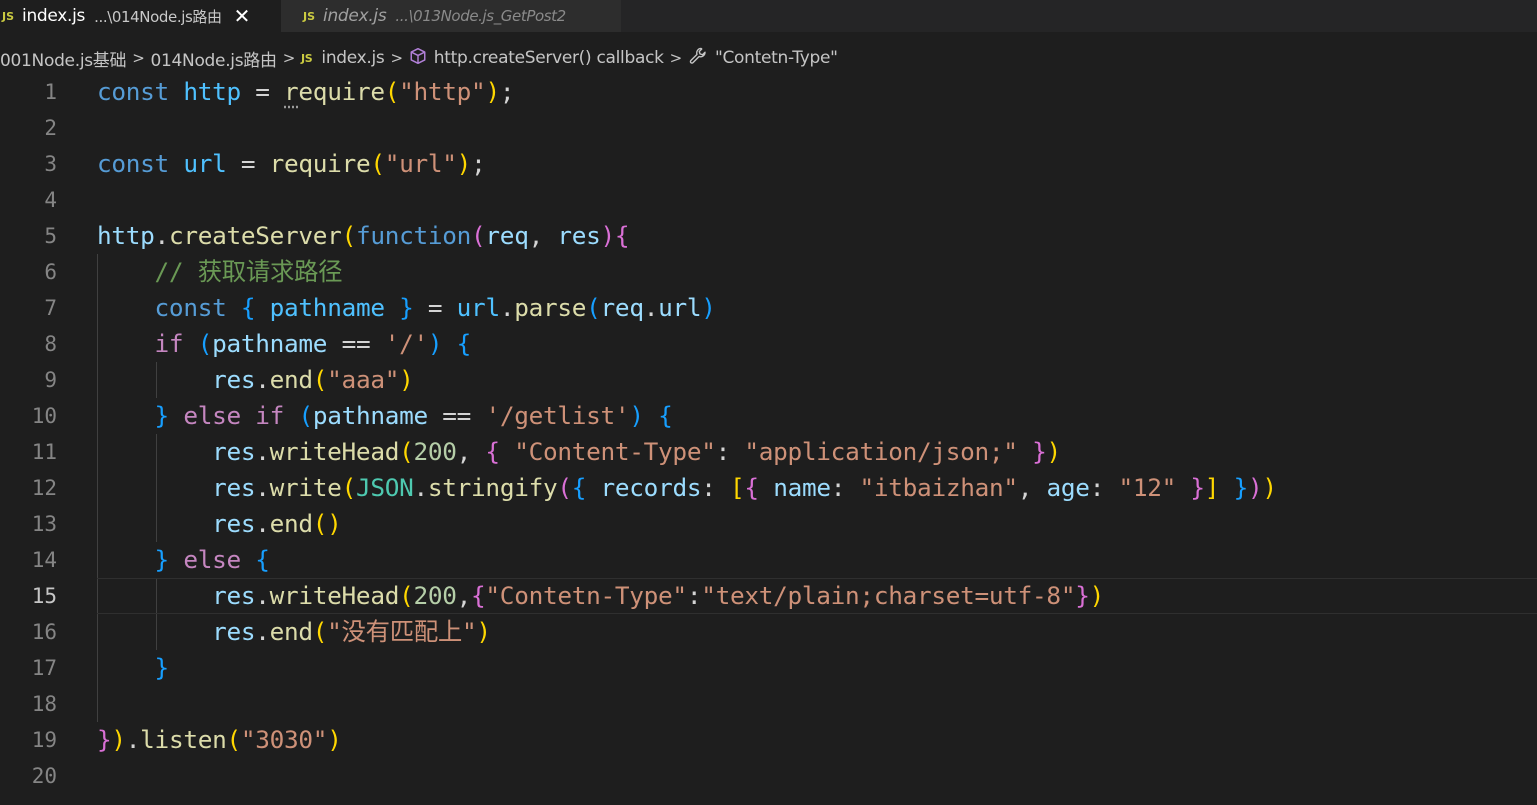 The width and height of the screenshot is (1537, 805). I want to click on breadcrumb-item-file: index.js, so click(352, 58).